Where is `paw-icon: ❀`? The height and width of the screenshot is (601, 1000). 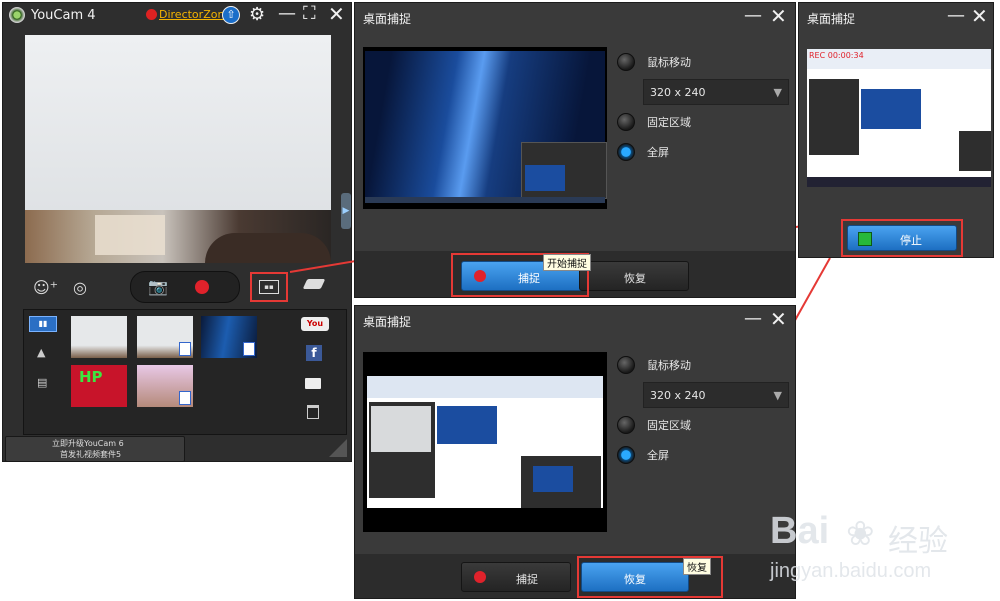 paw-icon: ❀ is located at coordinates (860, 534).